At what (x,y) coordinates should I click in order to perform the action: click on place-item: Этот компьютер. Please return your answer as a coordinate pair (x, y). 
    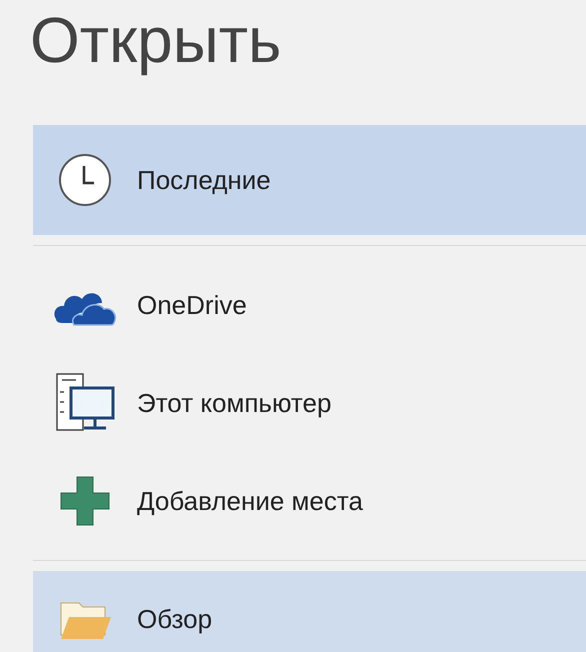
    Looking at the image, I should click on (309, 403).